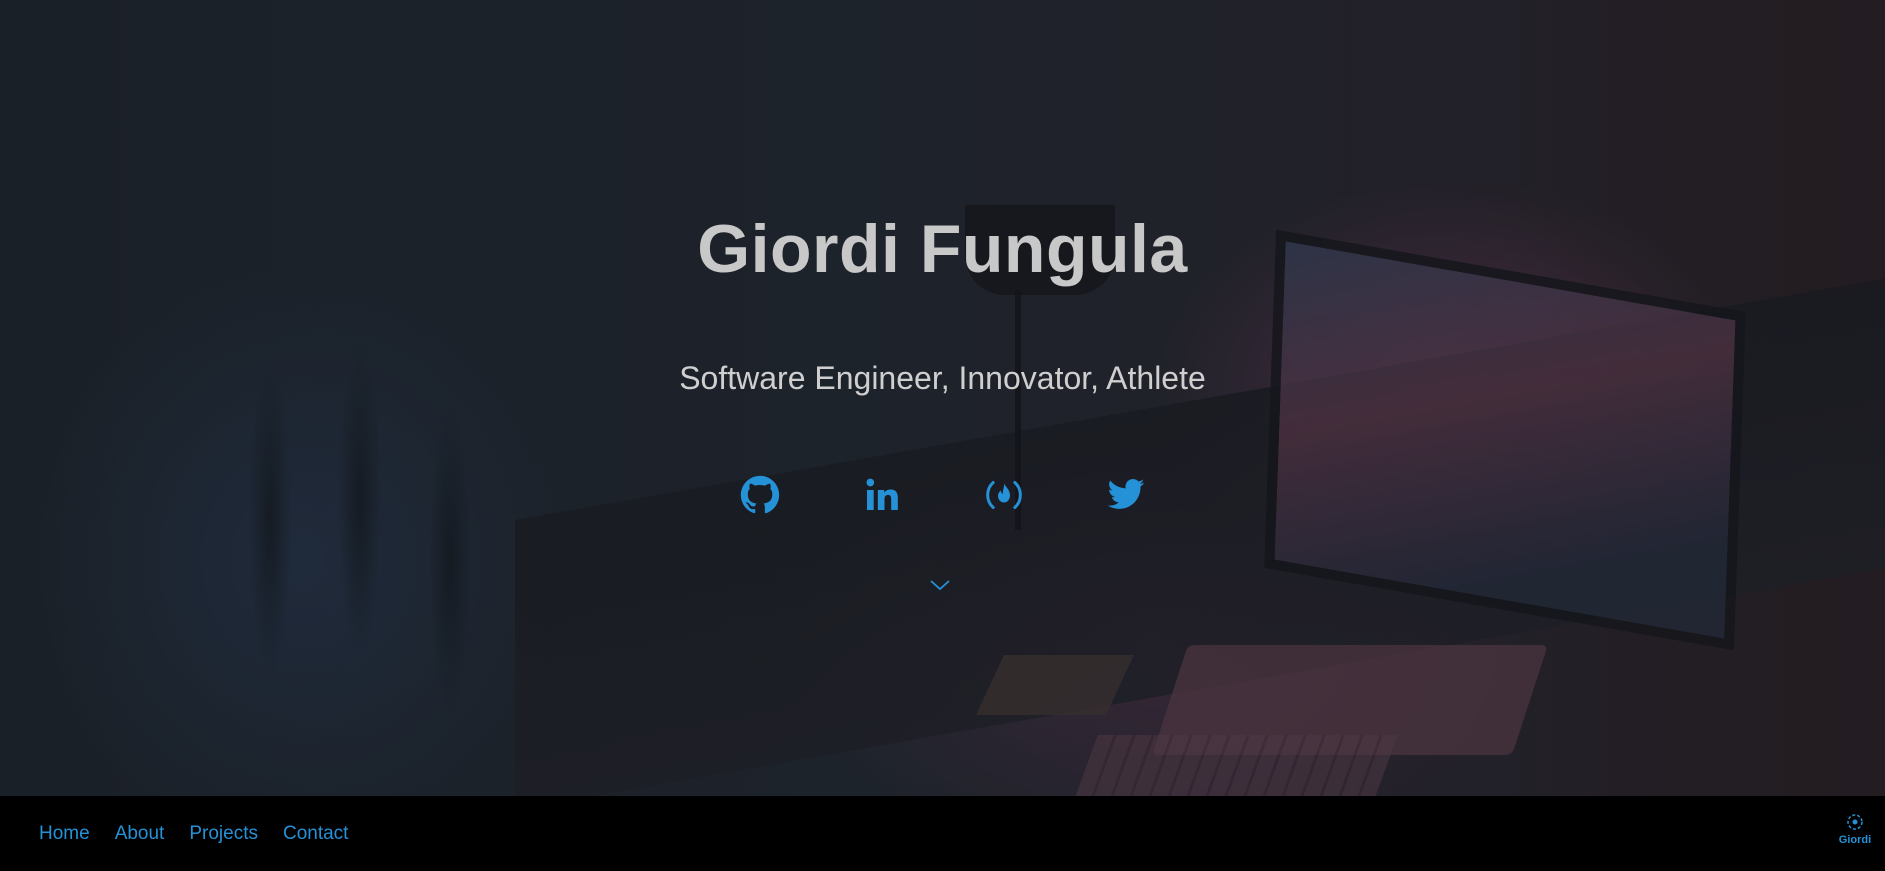  Describe the element at coordinates (1855, 840) in the screenshot. I see `brand-text: Giordi` at that location.